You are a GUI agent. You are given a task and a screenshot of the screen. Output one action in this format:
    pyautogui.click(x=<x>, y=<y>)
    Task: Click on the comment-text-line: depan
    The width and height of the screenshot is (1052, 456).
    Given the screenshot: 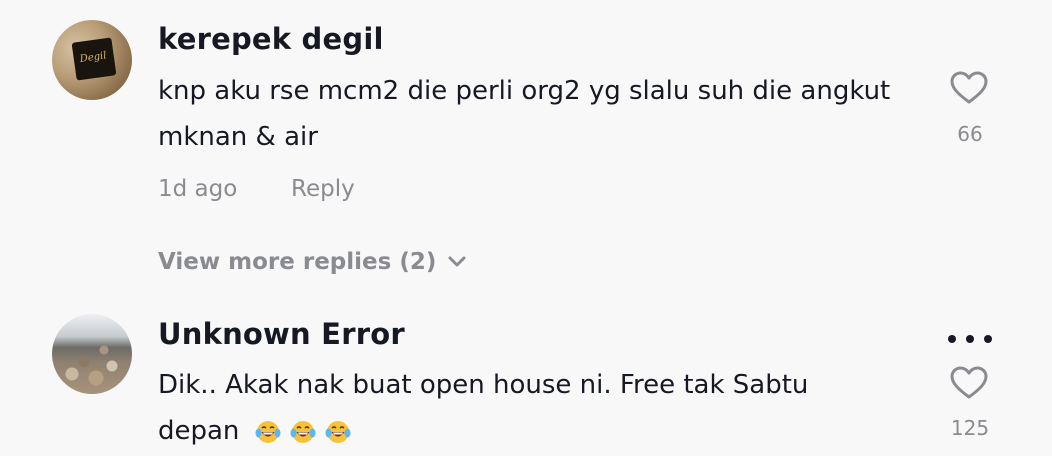 What is the action you would take?
    pyautogui.click(x=528, y=431)
    